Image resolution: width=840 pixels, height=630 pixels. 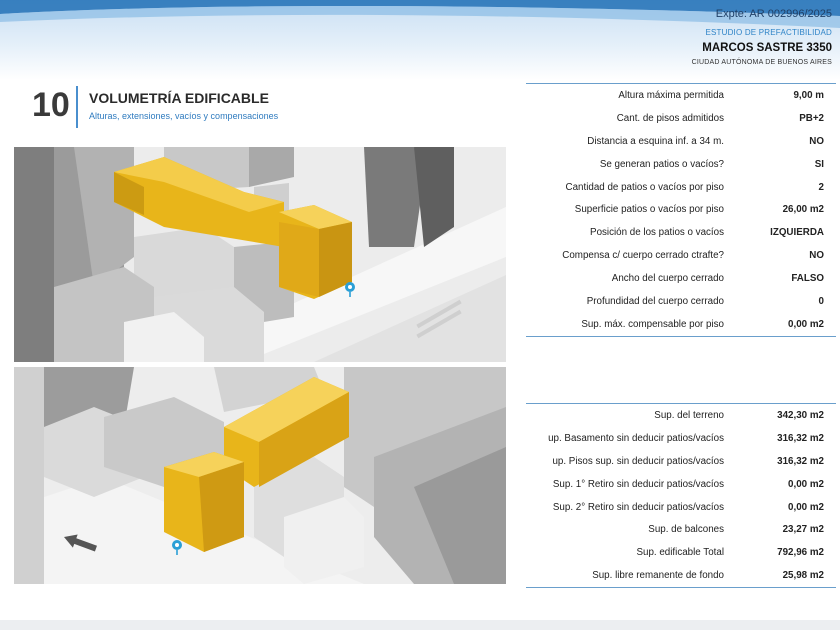 I want to click on row-value: 23,27 m2, so click(x=803, y=530).